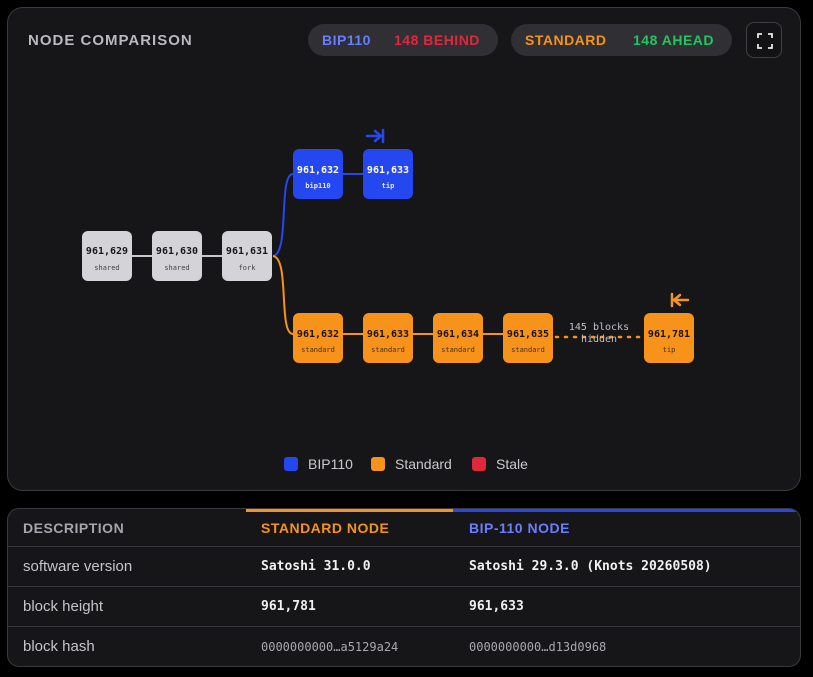 Image resolution: width=813 pixels, height=677 pixels. What do you see at coordinates (325, 528) in the screenshot?
I see `header-standard-node: STANDARD NODE` at bounding box center [325, 528].